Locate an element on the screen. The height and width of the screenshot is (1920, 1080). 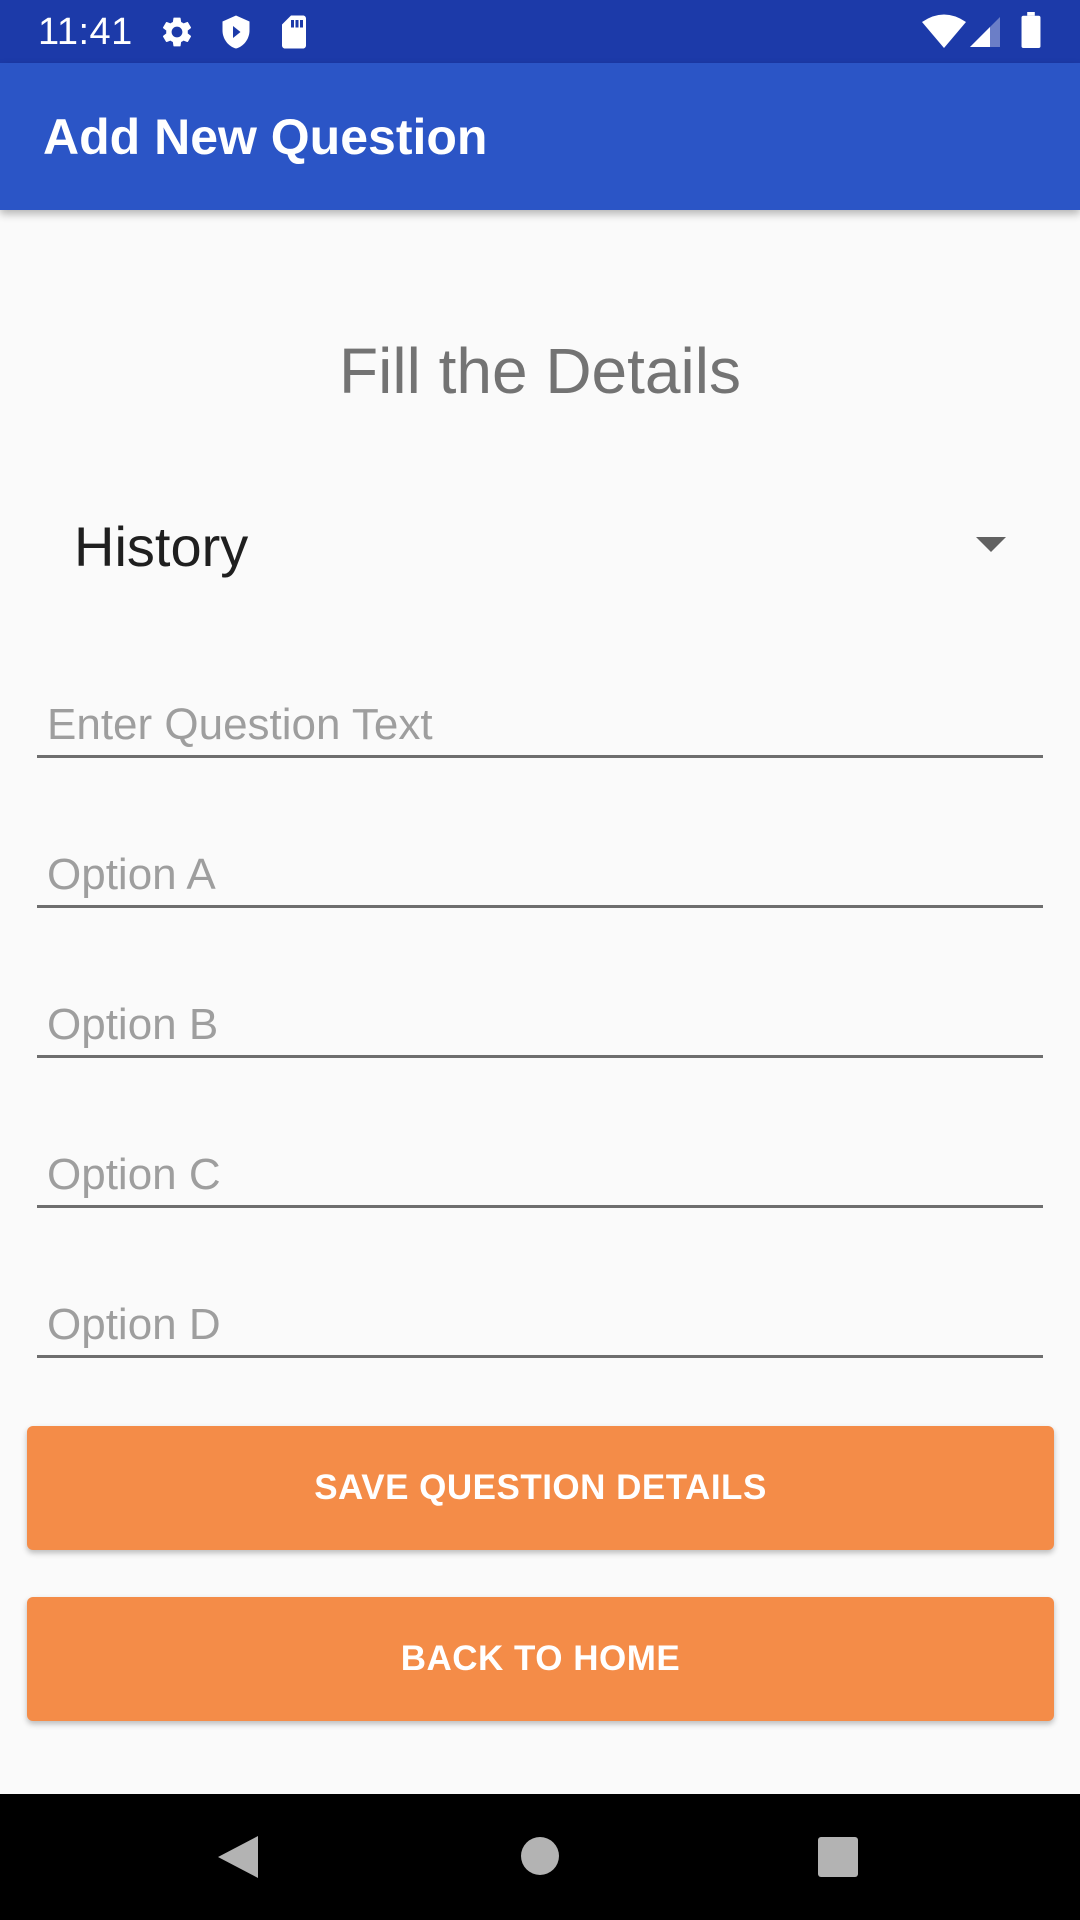
question-text-input is located at coordinates (540, 726).